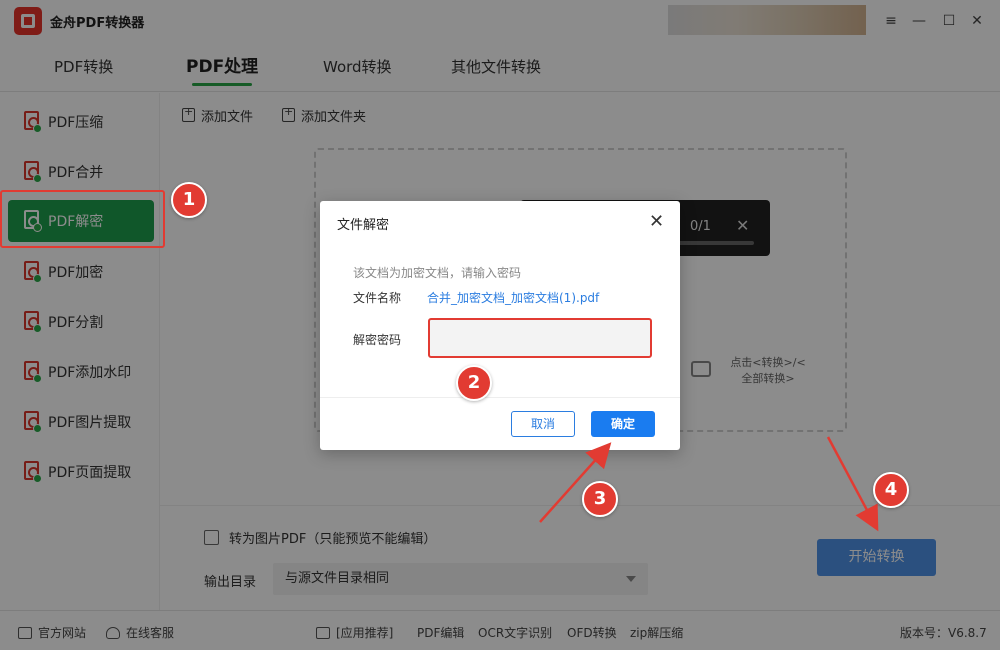  What do you see at coordinates (623, 424) in the screenshot?
I see `confirm-button: 确定` at bounding box center [623, 424].